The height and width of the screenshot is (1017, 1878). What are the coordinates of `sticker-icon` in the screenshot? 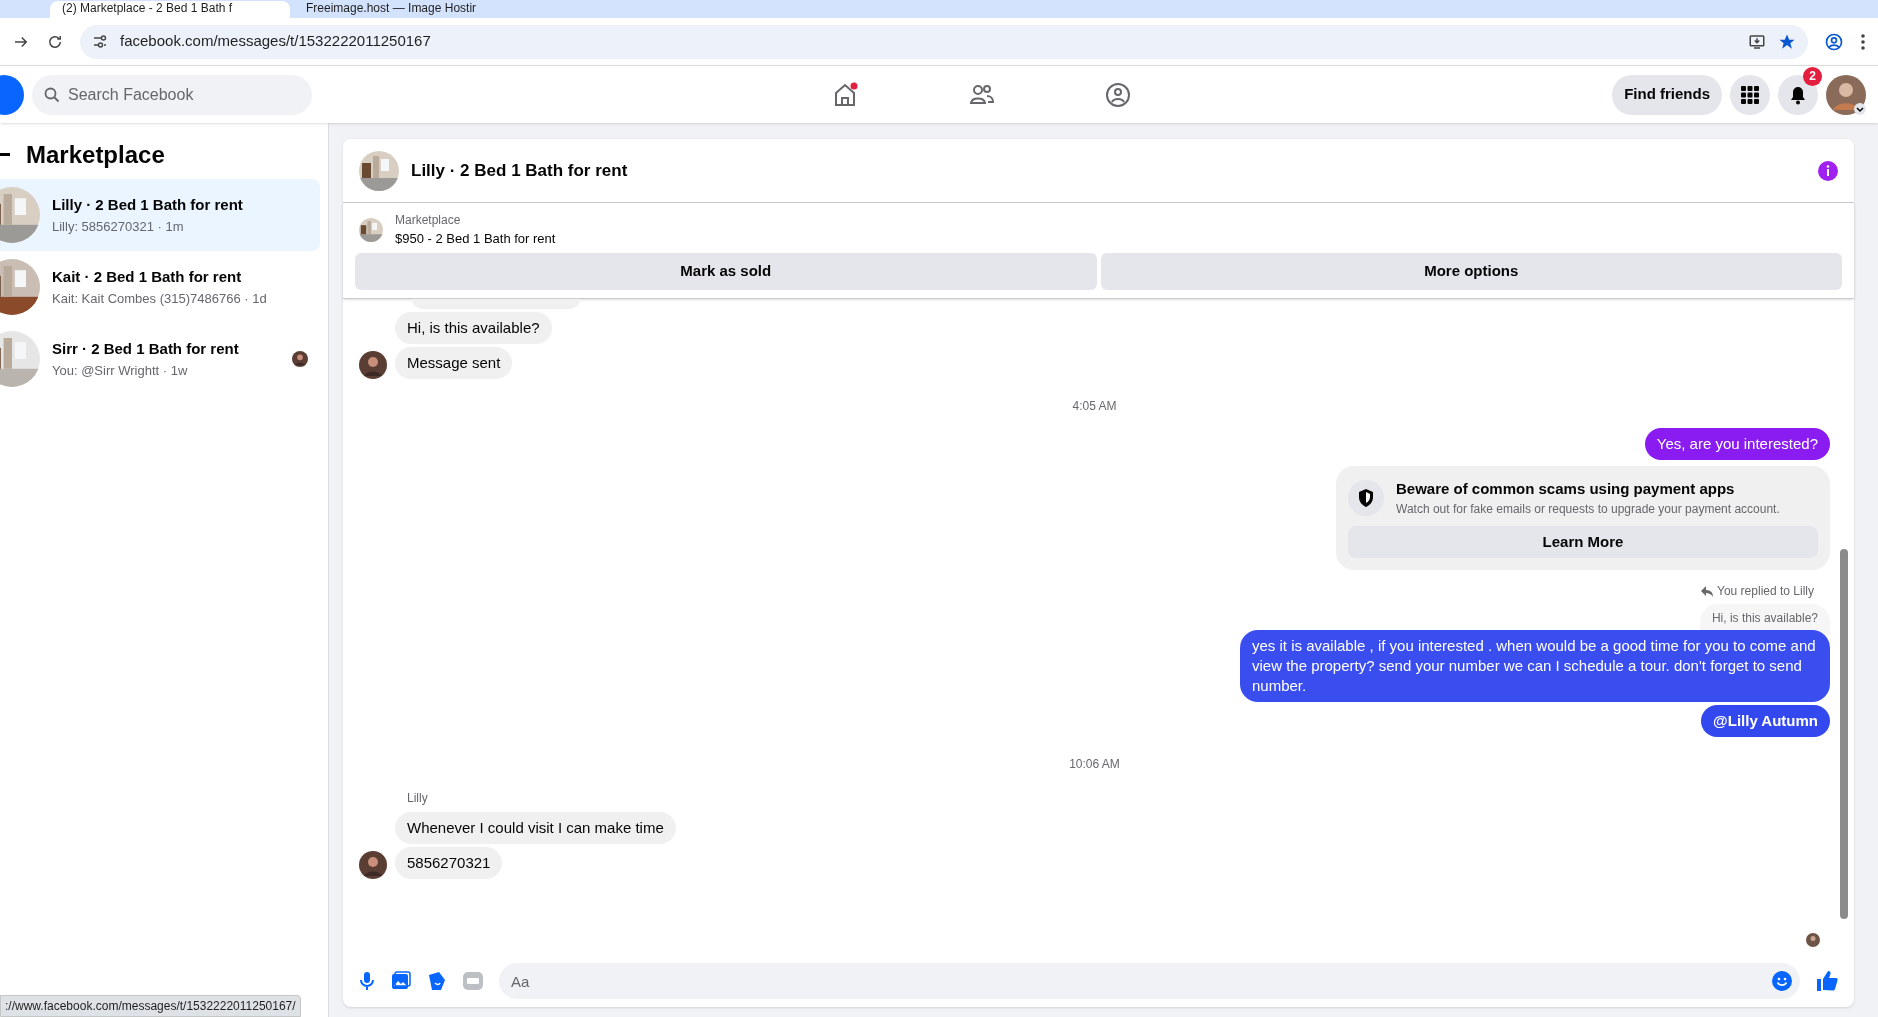 It's located at (437, 981).